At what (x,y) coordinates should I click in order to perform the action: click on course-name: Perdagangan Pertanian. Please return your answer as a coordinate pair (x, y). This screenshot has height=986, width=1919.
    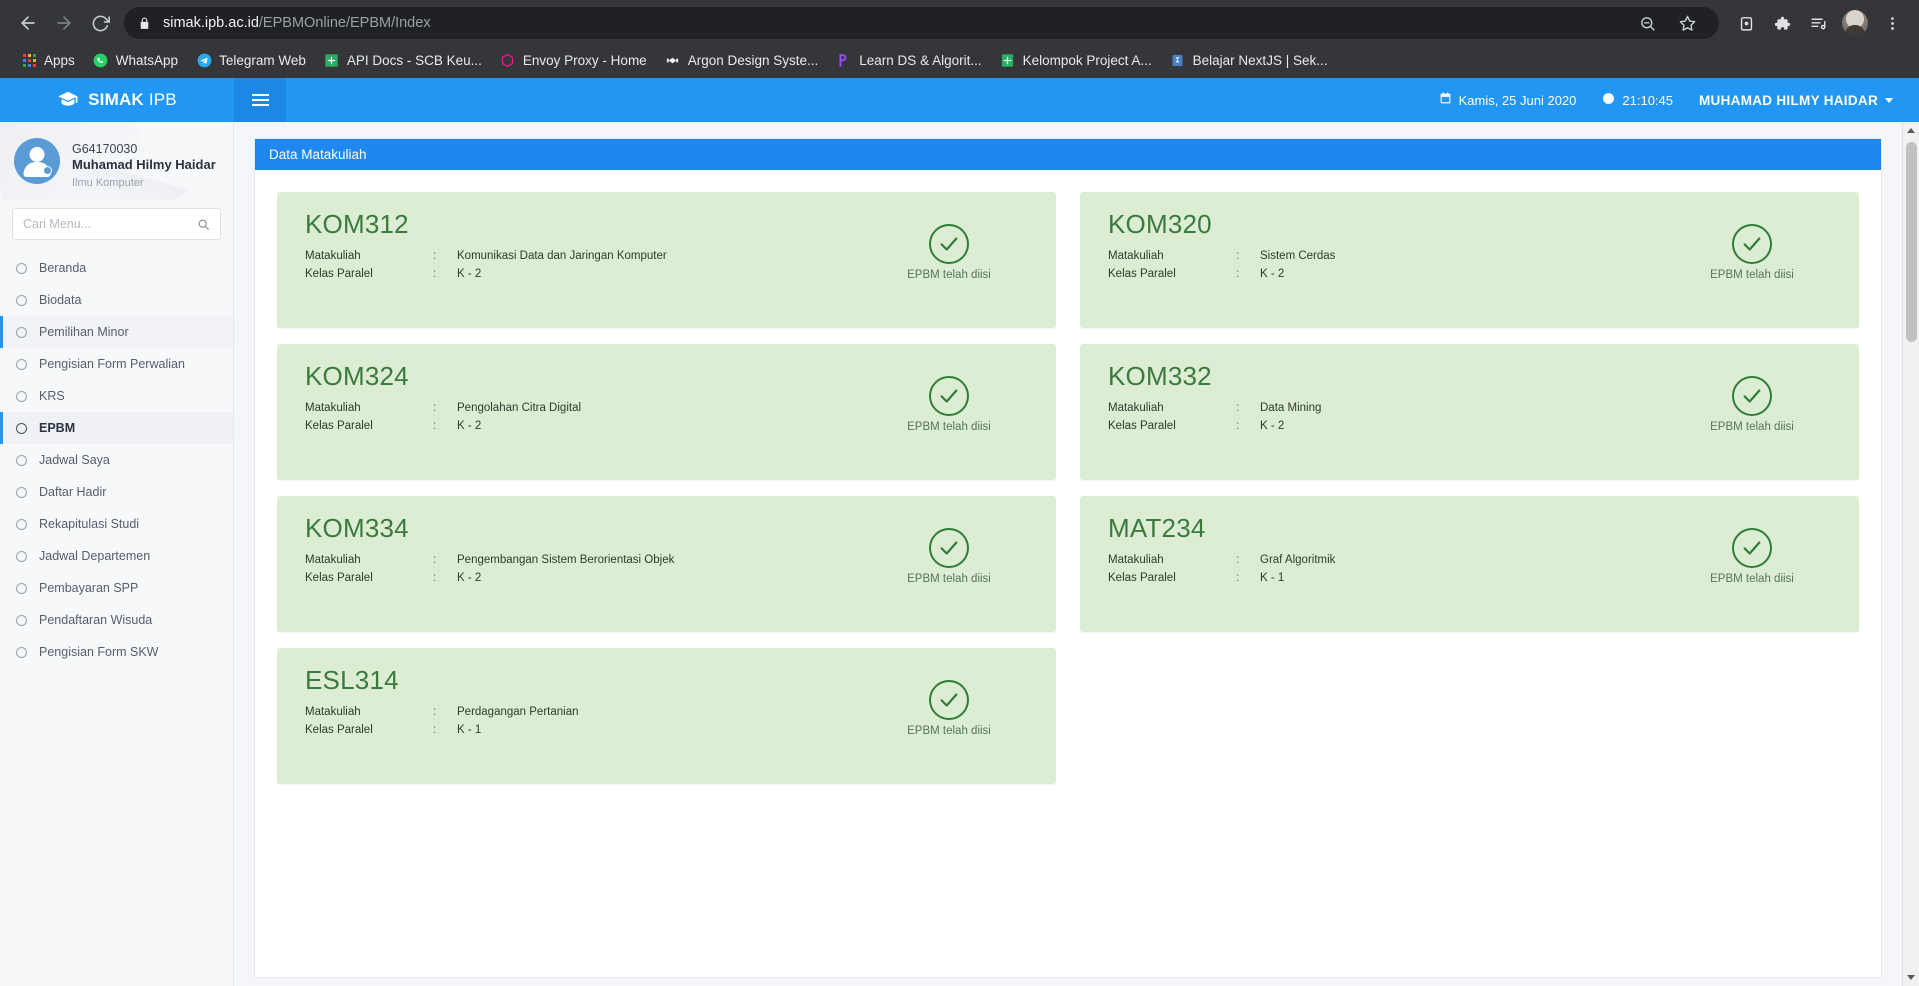
    Looking at the image, I should click on (518, 711).